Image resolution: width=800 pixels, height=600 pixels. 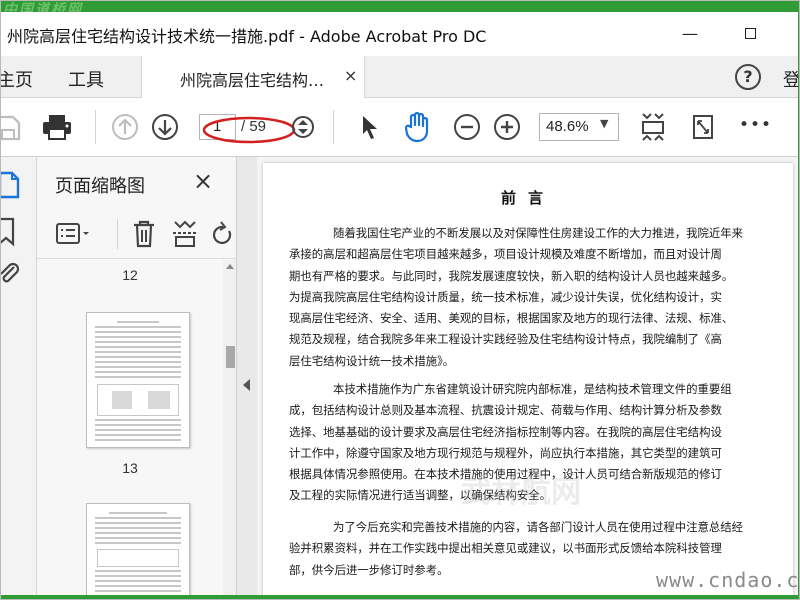 I want to click on text-line: 为了今后充实和完善技术措施的内容，请各部门设计人员在使用过程中注意总结经, so click(x=538, y=527).